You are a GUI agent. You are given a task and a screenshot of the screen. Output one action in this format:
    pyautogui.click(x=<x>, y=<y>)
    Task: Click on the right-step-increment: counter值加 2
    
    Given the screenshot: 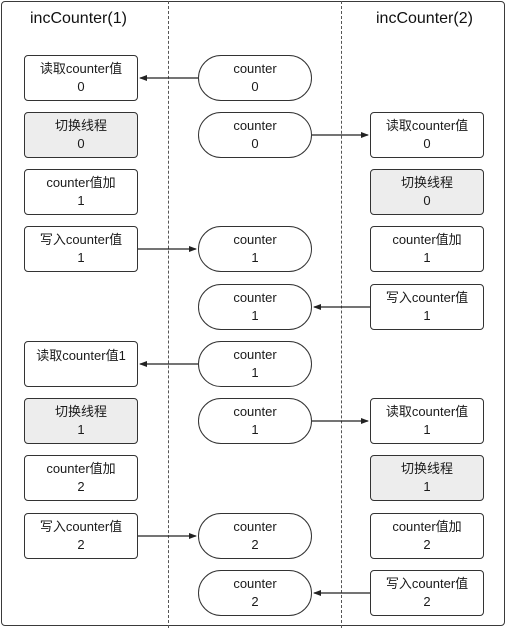 What is the action you would take?
    pyautogui.click(x=427, y=536)
    